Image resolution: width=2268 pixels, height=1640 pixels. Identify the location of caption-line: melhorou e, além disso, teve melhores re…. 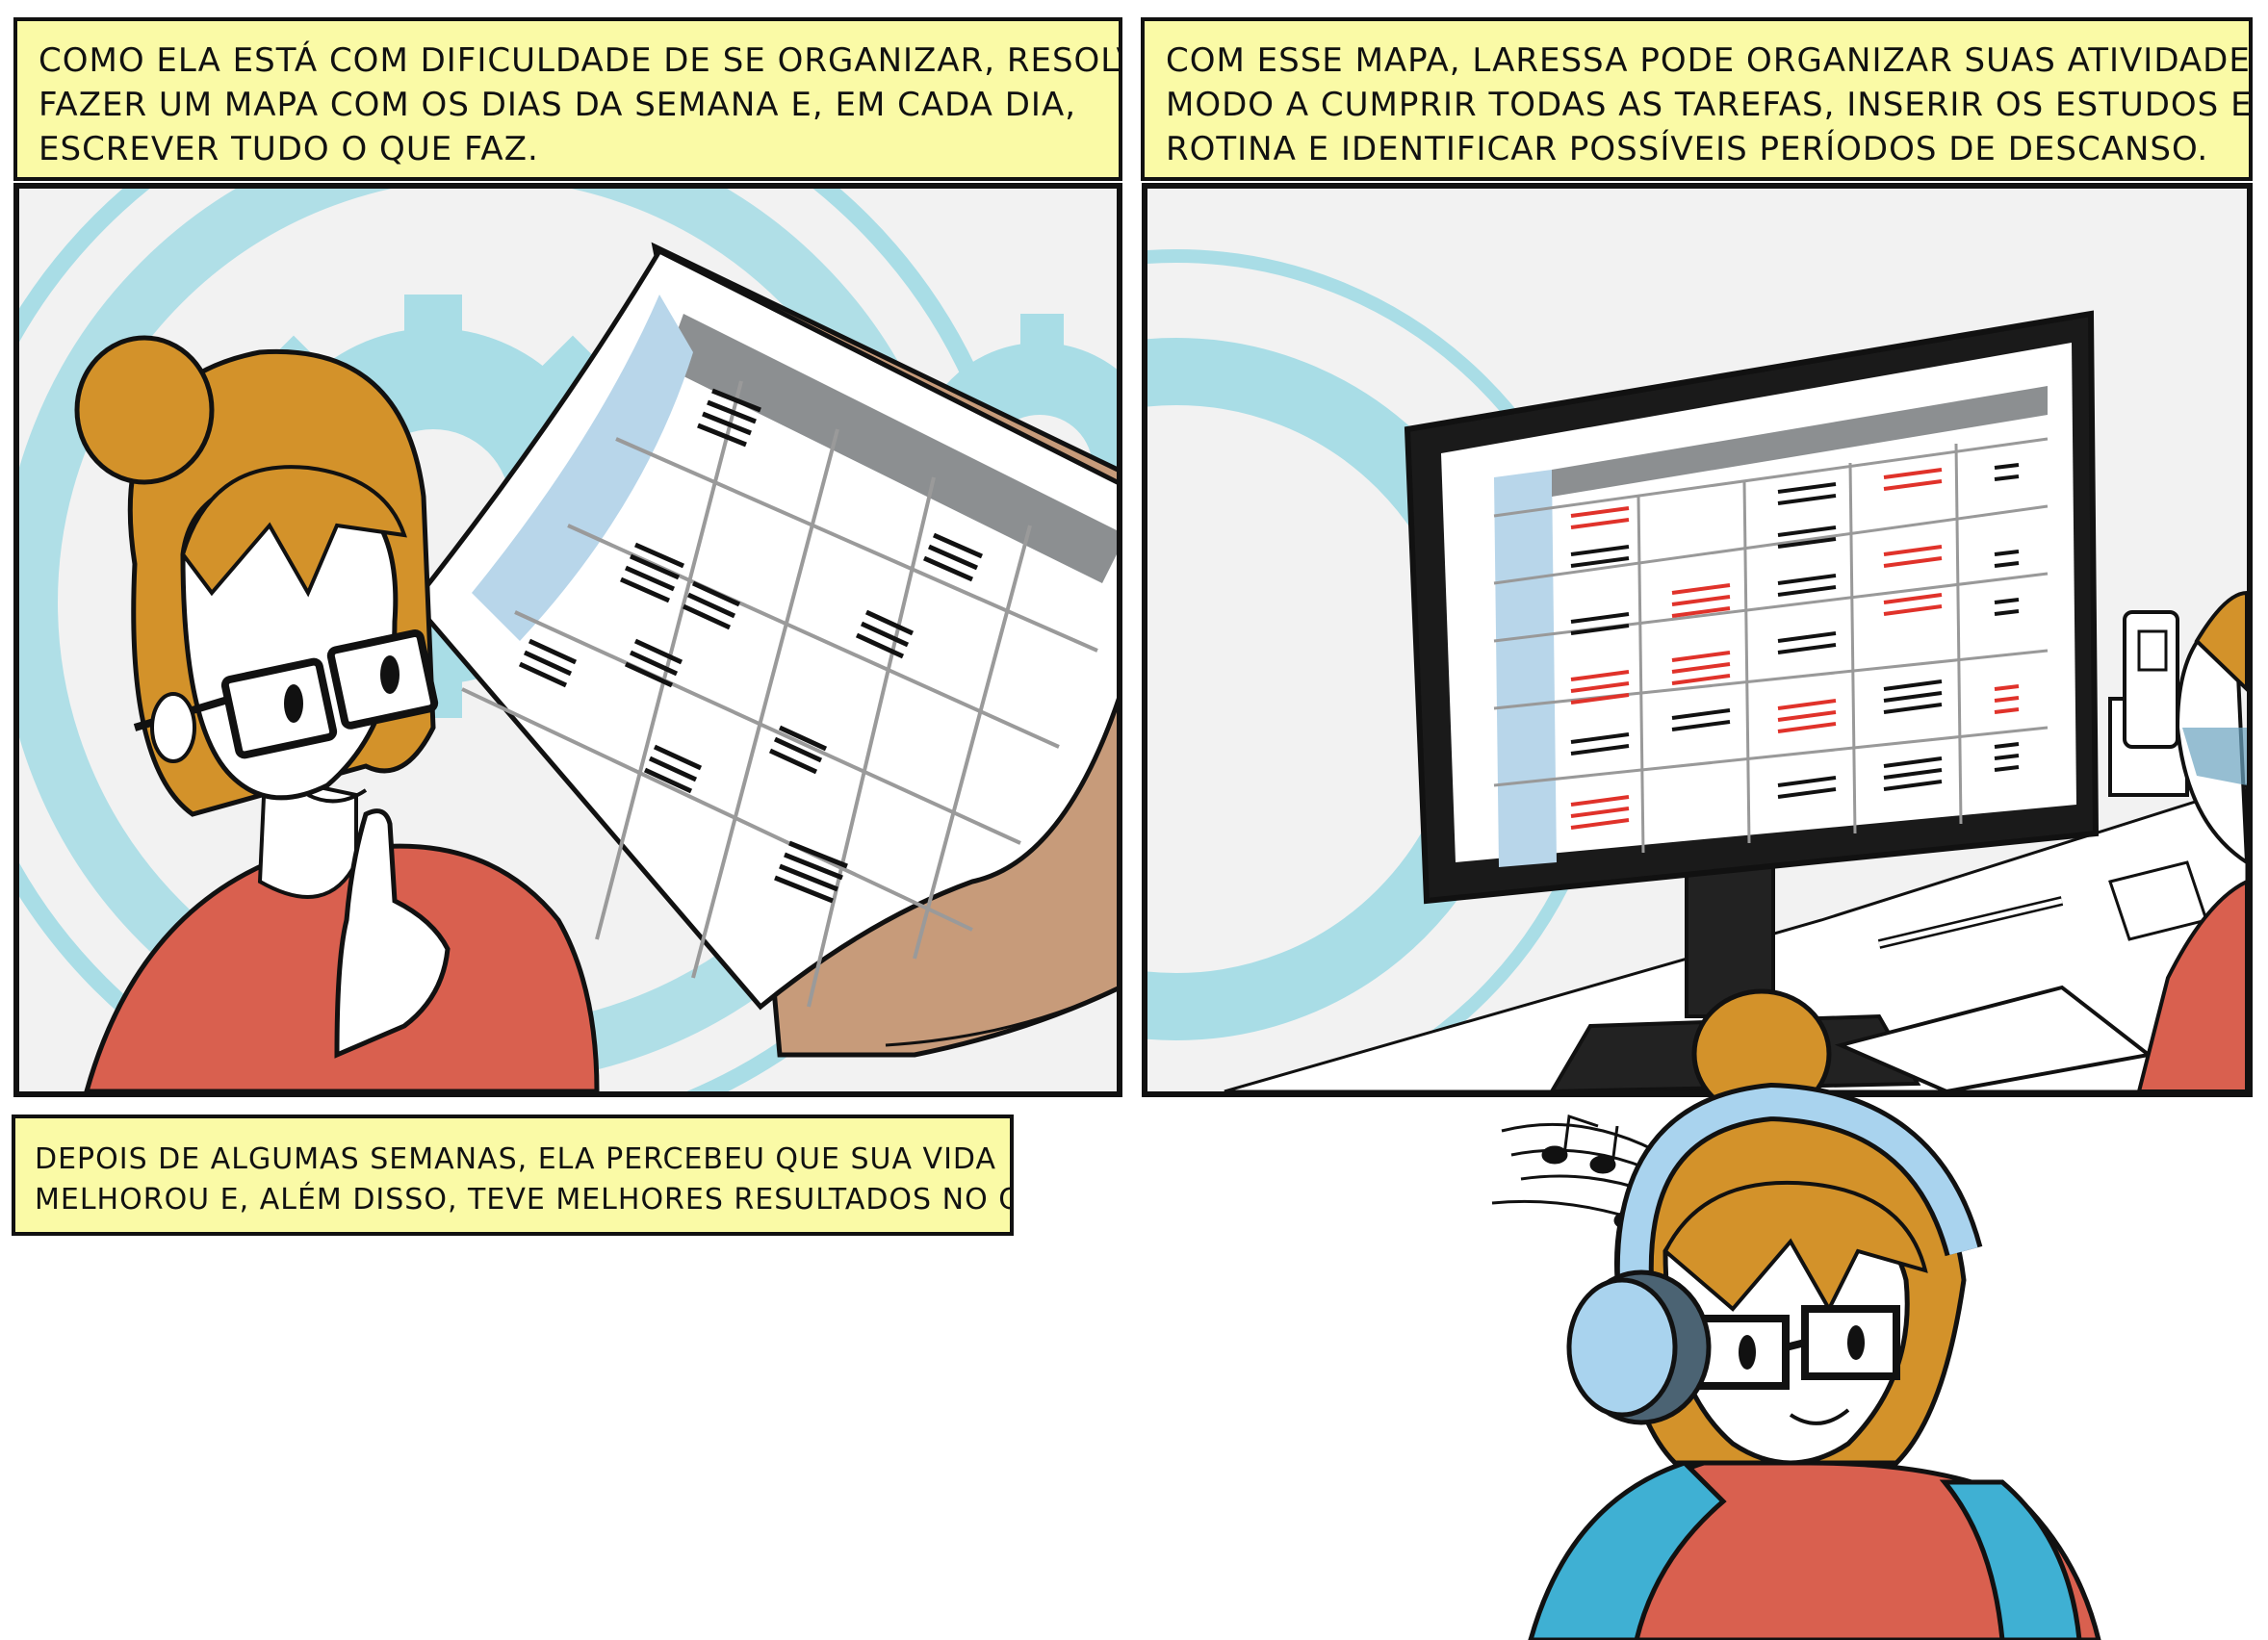
(525, 1200).